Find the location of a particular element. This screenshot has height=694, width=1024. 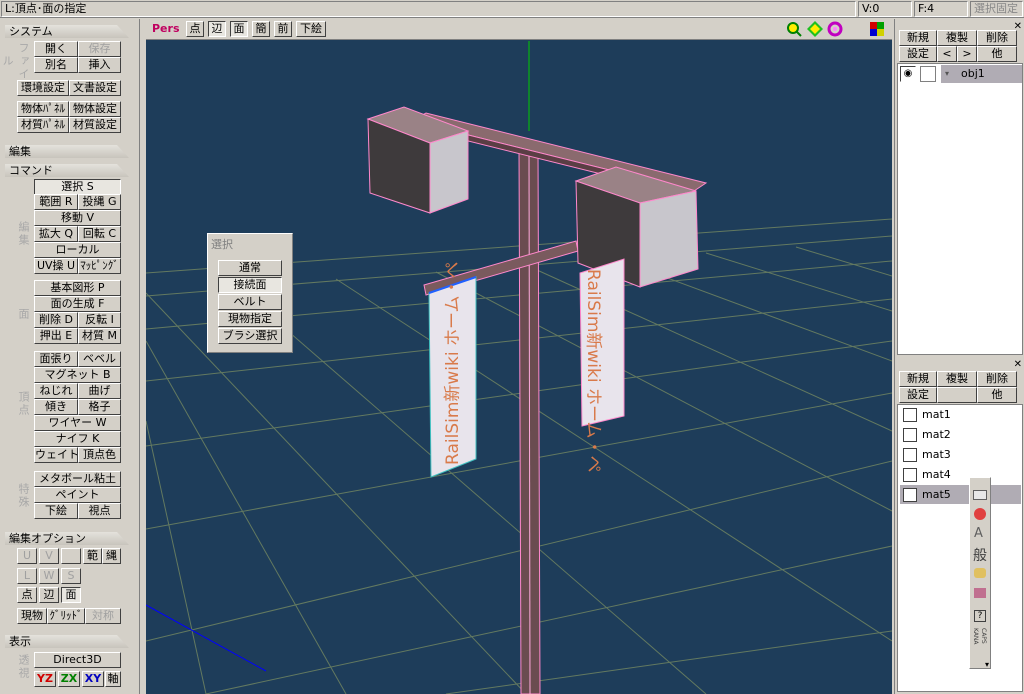

rotate-view-icon is located at coordinates (835, 29).